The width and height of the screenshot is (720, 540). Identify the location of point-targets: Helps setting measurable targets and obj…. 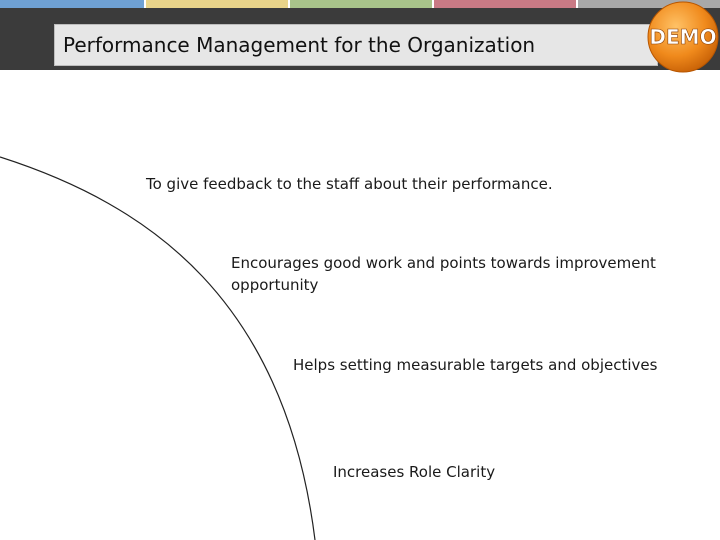
(475, 365).